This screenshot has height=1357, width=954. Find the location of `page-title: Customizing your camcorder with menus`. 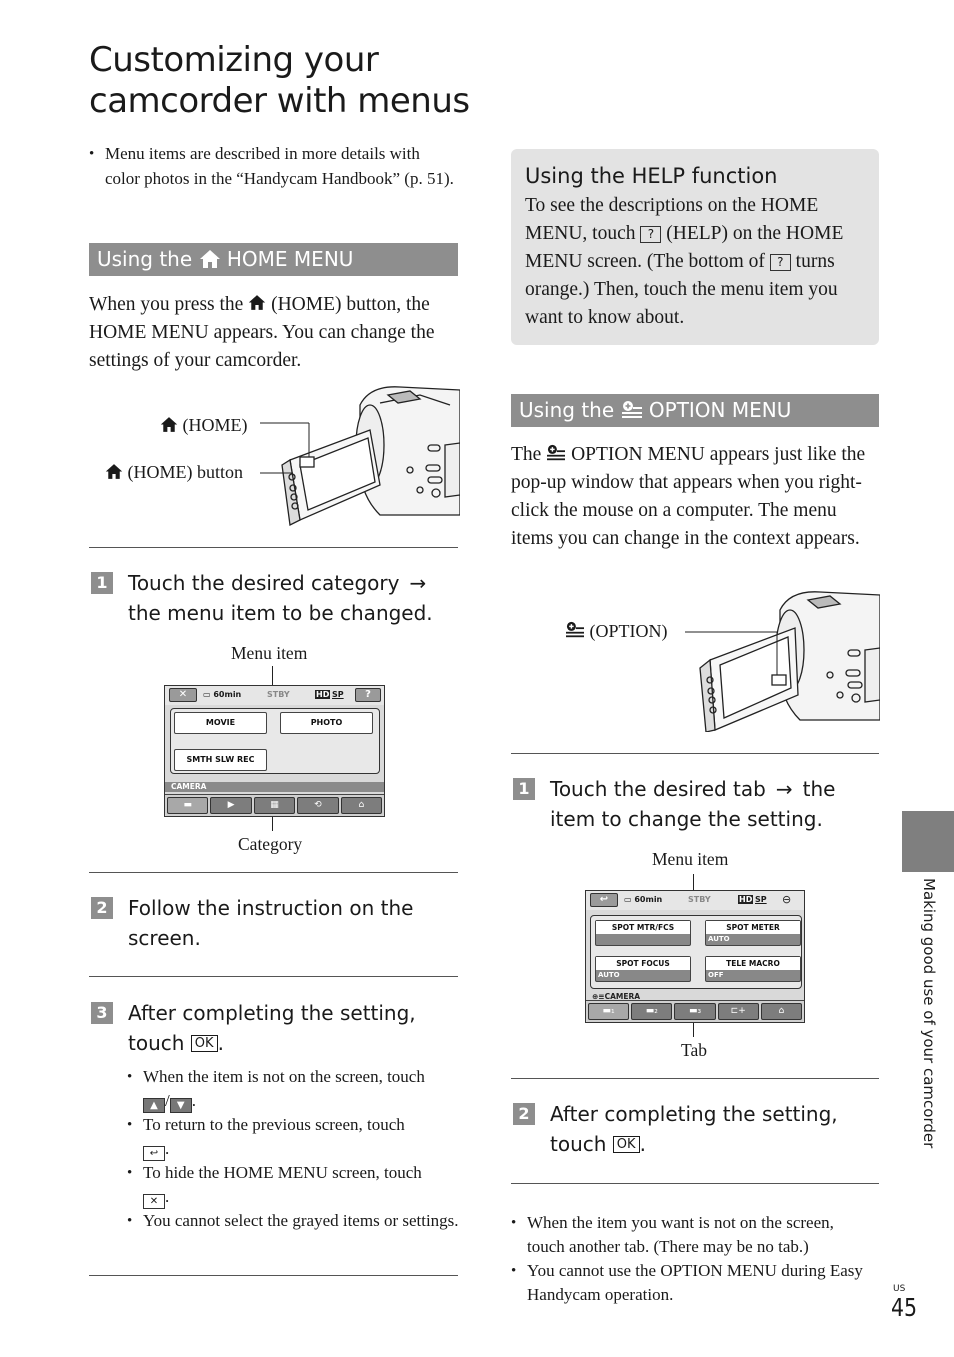

page-title: Customizing your camcorder with menus is located at coordinates (279, 80).